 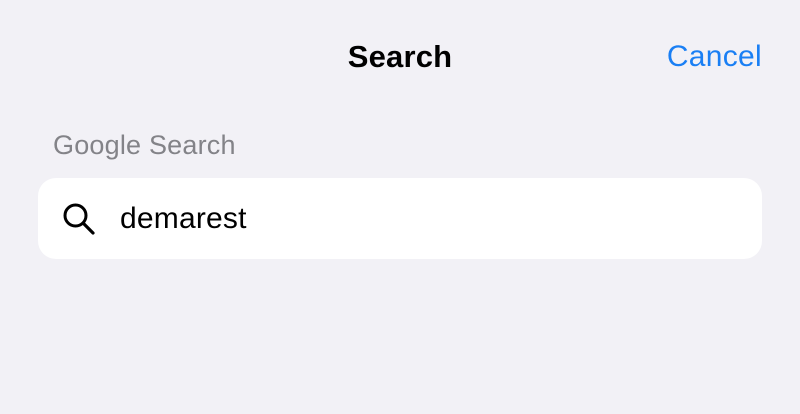 I want to click on search-icon, so click(x=79, y=219).